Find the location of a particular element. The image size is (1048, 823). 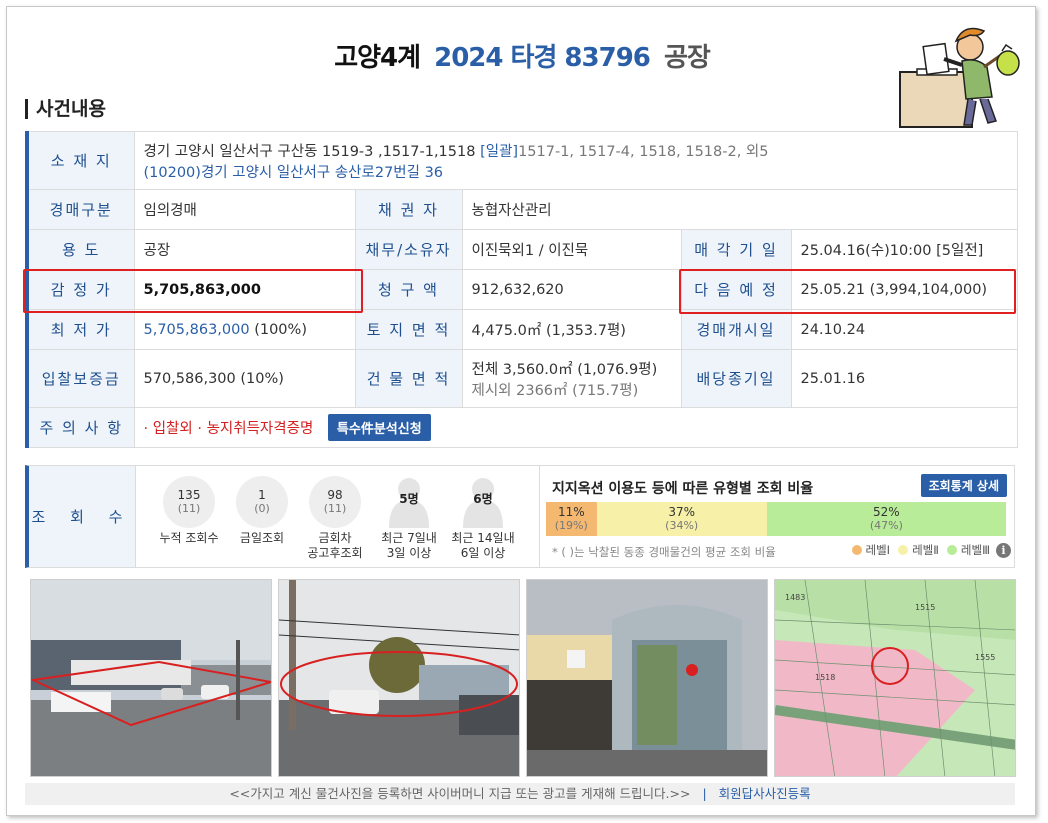

person-icon: 6명 is located at coordinates (483, 502).